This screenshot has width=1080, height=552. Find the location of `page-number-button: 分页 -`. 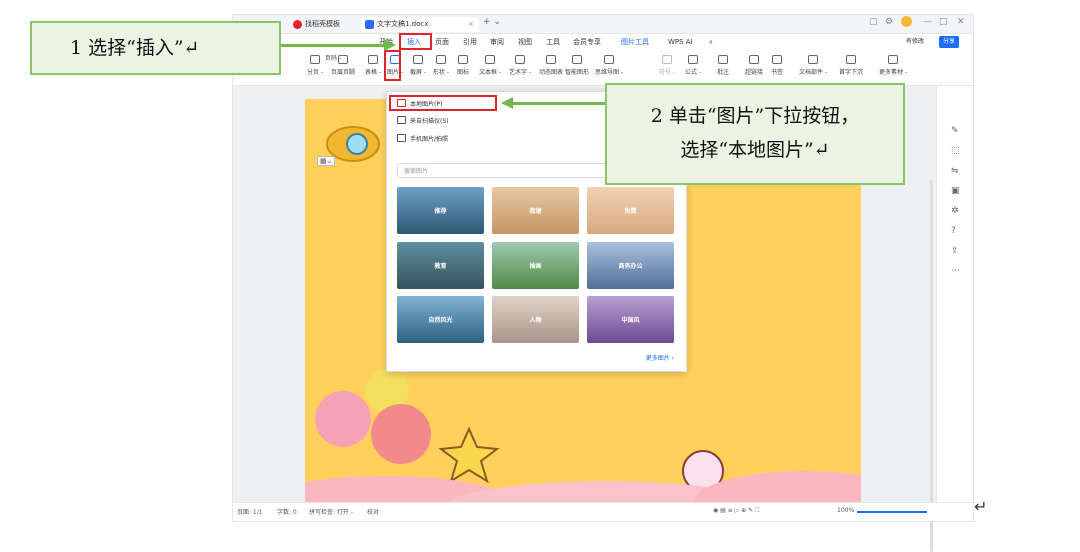

page-number-button: 分页 - is located at coordinates (315, 65).